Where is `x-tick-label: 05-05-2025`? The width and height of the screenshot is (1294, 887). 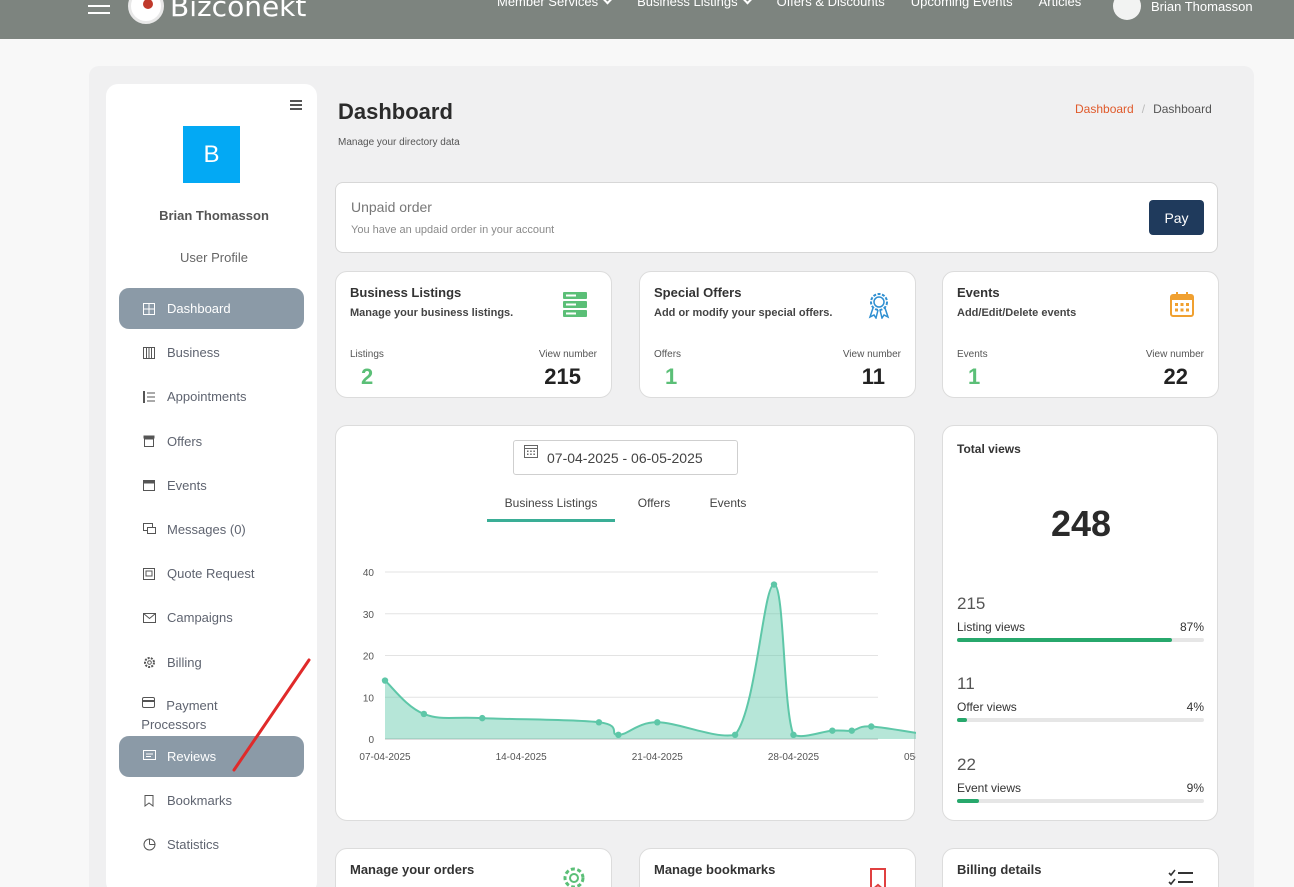
x-tick-label: 05-05-2025 is located at coordinates (910, 757).